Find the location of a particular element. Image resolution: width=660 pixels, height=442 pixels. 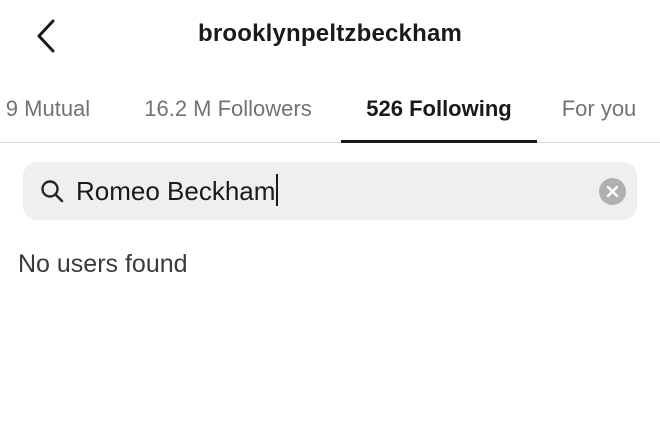

search-input: Romeo Beckham is located at coordinates (177, 191).